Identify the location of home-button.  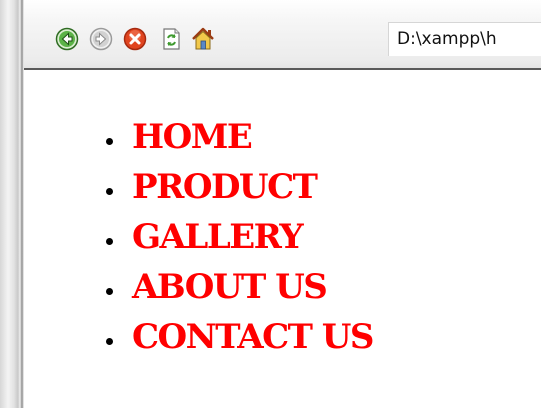
(203, 39).